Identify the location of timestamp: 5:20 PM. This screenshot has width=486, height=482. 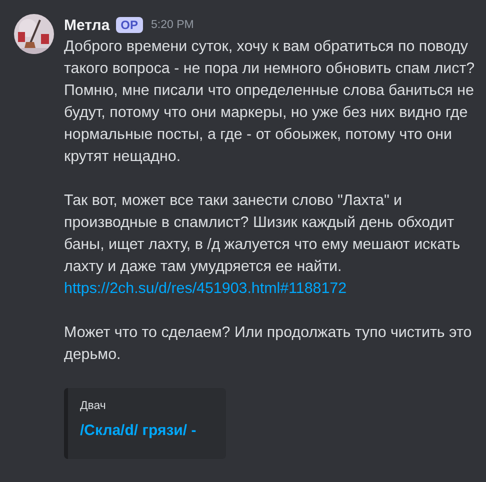
(172, 25).